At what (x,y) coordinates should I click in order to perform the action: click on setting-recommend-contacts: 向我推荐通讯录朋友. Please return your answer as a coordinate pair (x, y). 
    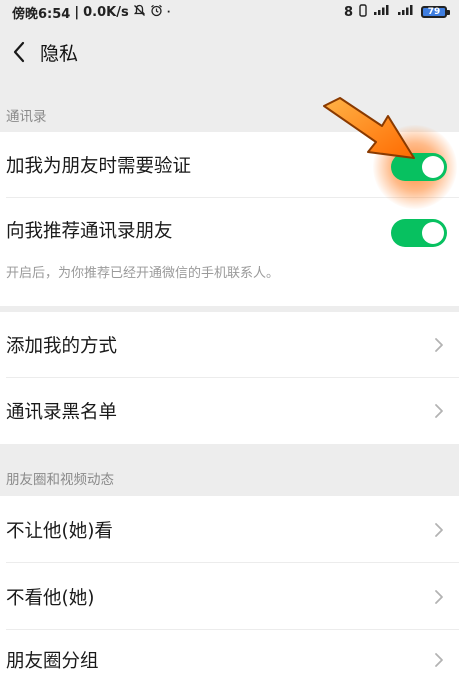
    Looking at the image, I should click on (229, 230).